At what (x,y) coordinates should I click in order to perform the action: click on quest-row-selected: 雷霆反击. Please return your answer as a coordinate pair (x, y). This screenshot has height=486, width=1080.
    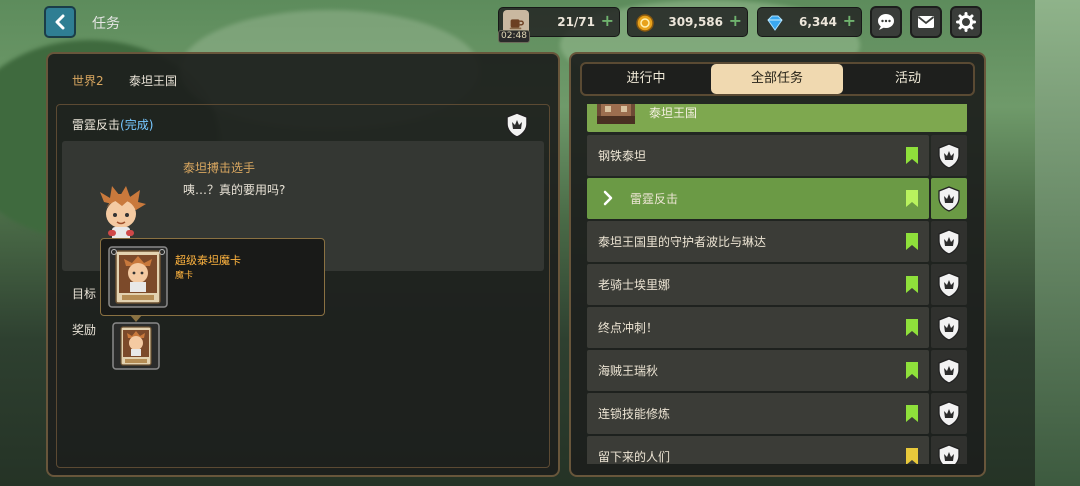
    Looking at the image, I should click on (758, 198).